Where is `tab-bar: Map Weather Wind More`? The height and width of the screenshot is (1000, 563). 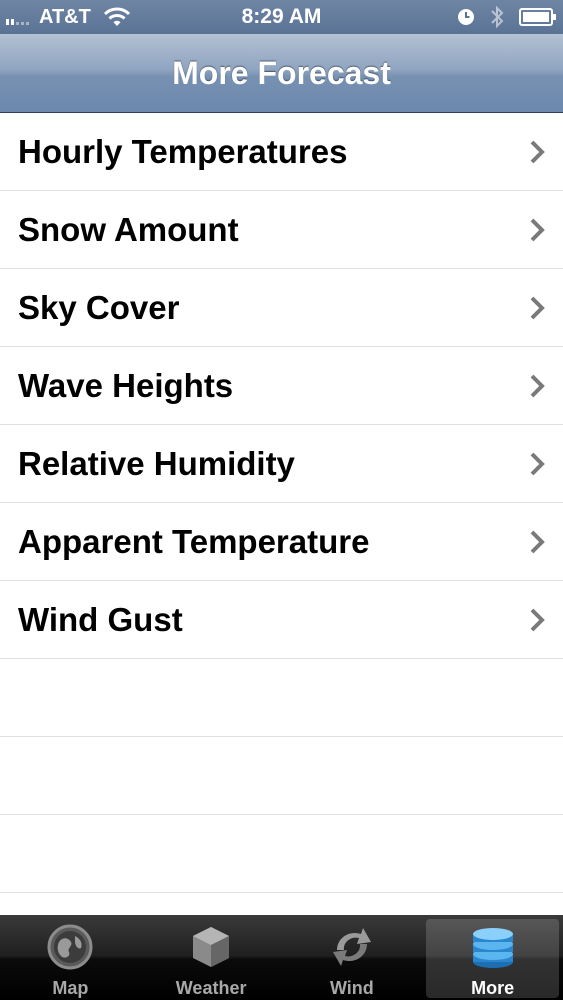
tab-bar: Map Weather Wind More is located at coordinates (281, 957).